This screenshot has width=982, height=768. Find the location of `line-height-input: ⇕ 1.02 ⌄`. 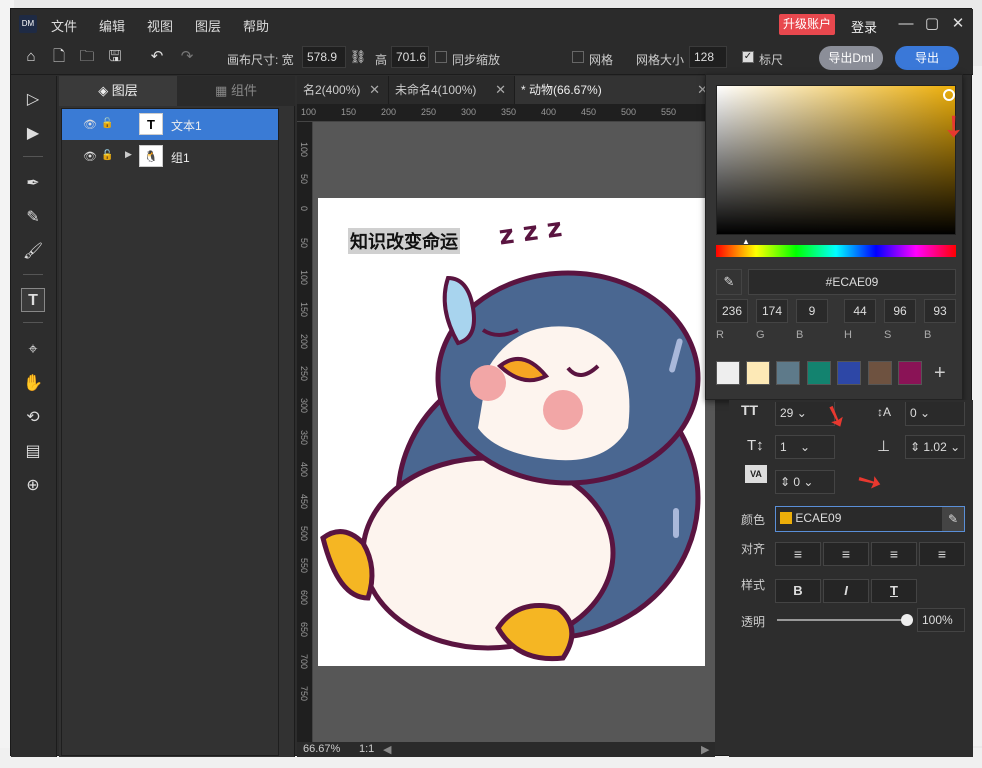

line-height-input: ⇕ 1.02 ⌄ is located at coordinates (935, 447).